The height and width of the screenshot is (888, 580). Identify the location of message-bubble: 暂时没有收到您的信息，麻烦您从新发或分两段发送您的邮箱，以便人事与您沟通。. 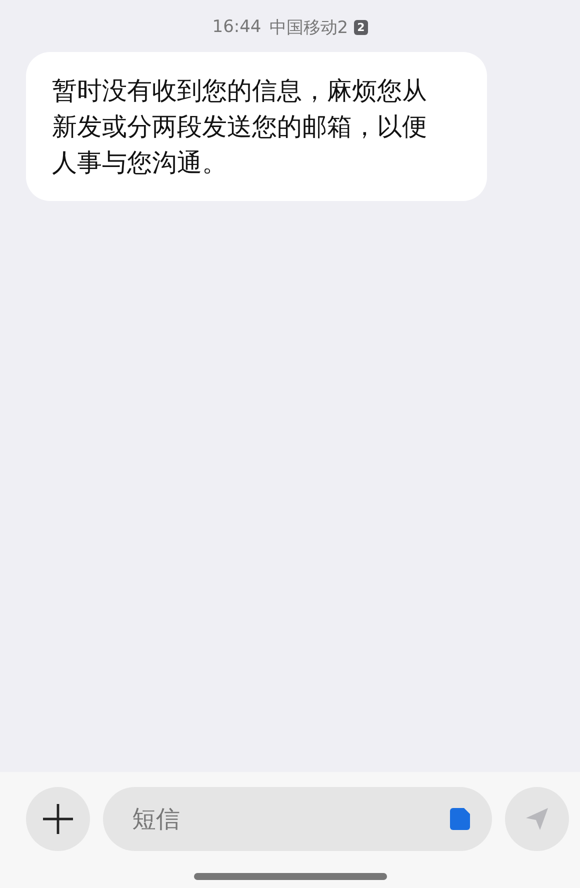
(256, 126).